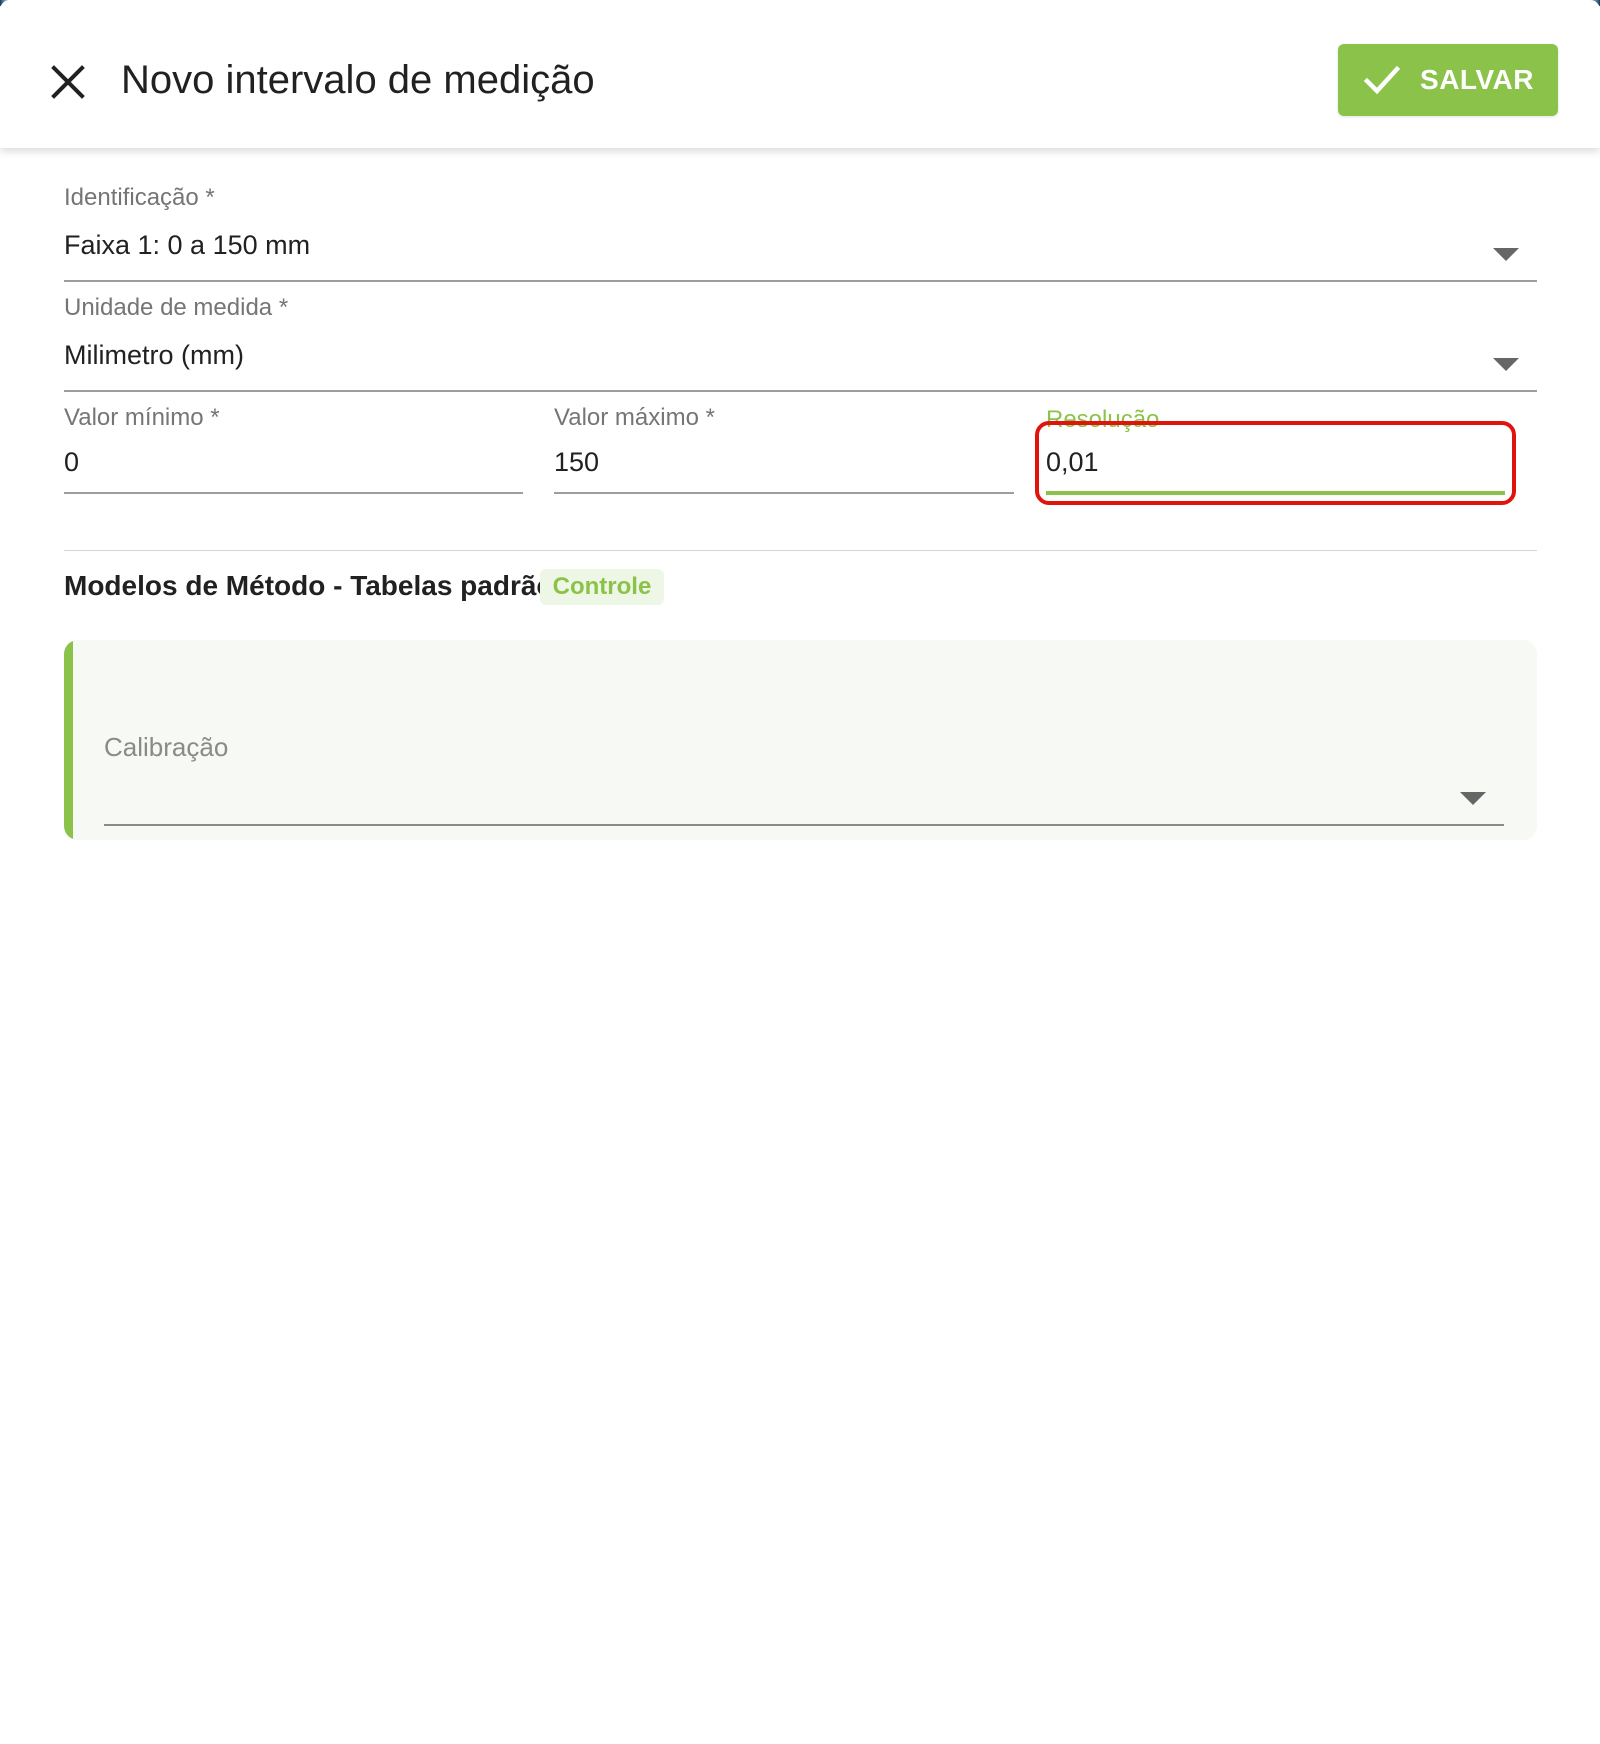 This screenshot has width=1600, height=1744. Describe the element at coordinates (784, 449) in the screenshot. I see `valor-maximo-field: Valor máximo * 150` at that location.